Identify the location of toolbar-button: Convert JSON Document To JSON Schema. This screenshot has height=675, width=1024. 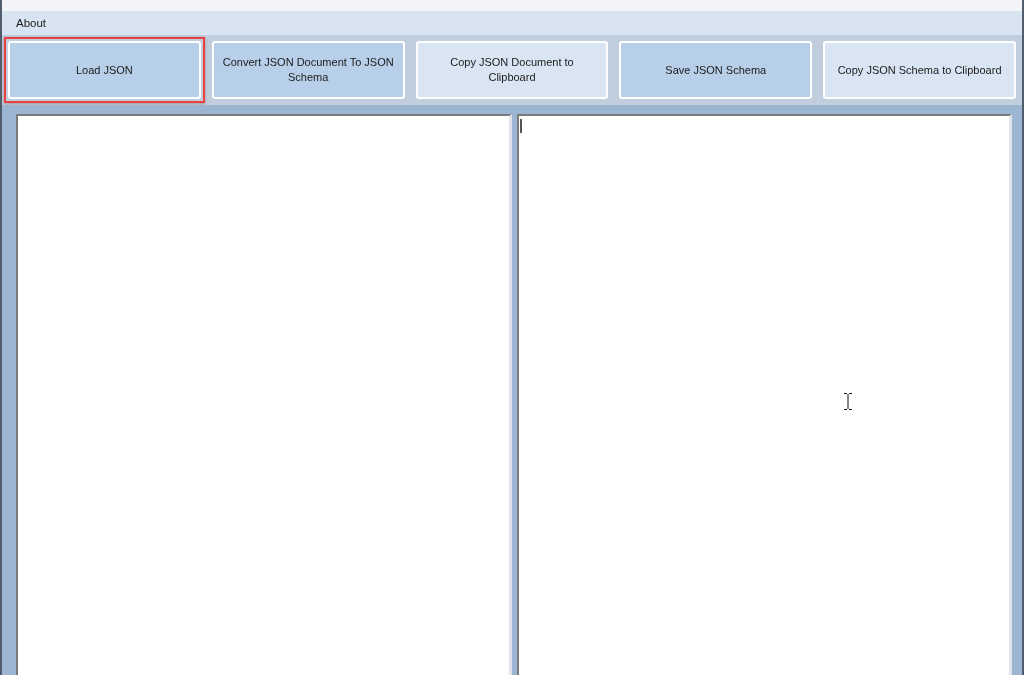
(308, 70).